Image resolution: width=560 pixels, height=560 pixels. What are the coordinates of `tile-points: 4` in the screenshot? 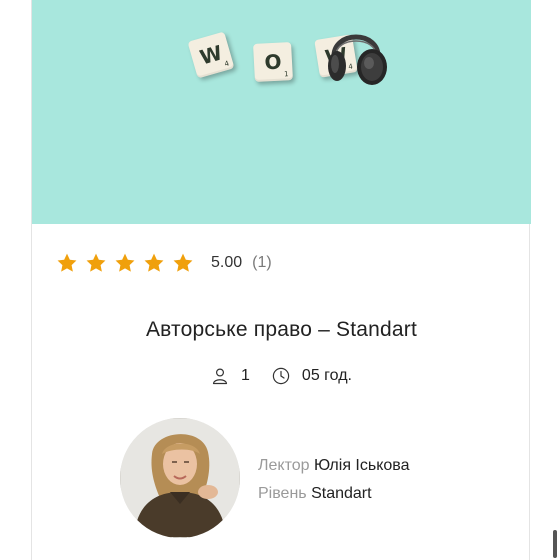 It's located at (227, 64).